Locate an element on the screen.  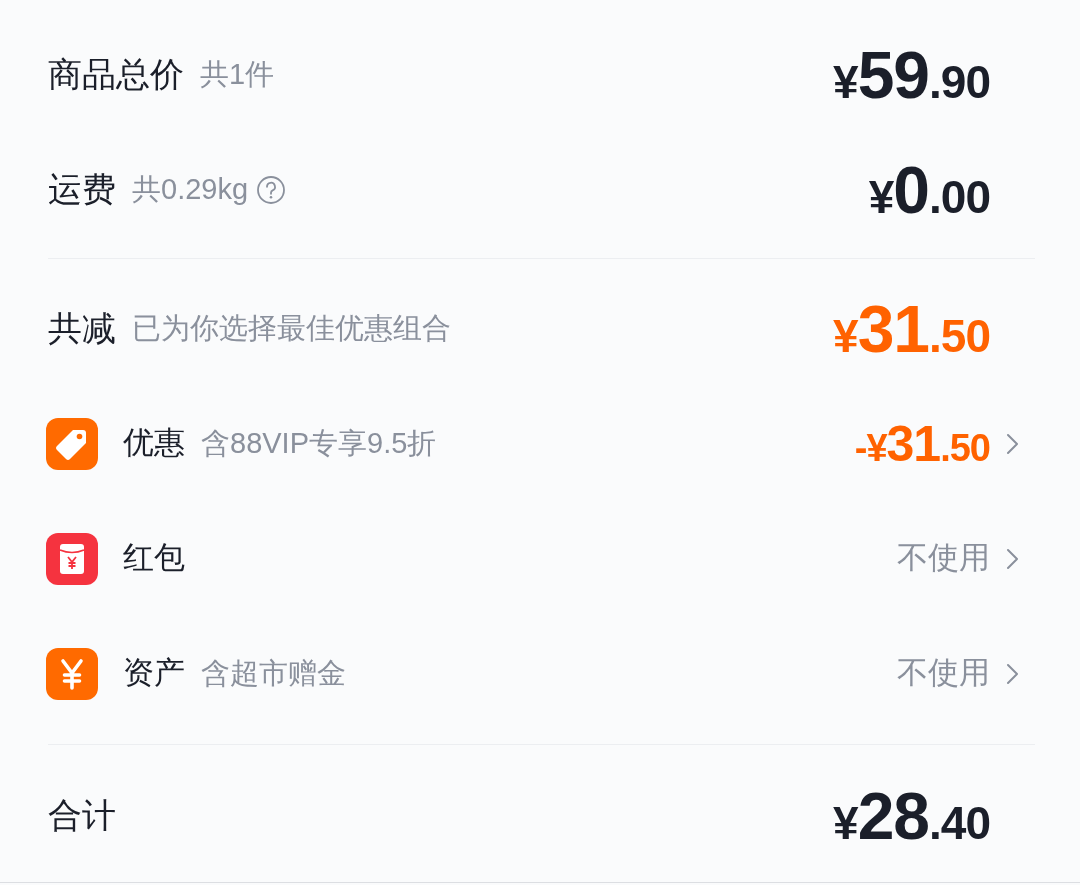
row-note: 共0.29kg is located at coordinates (190, 189).